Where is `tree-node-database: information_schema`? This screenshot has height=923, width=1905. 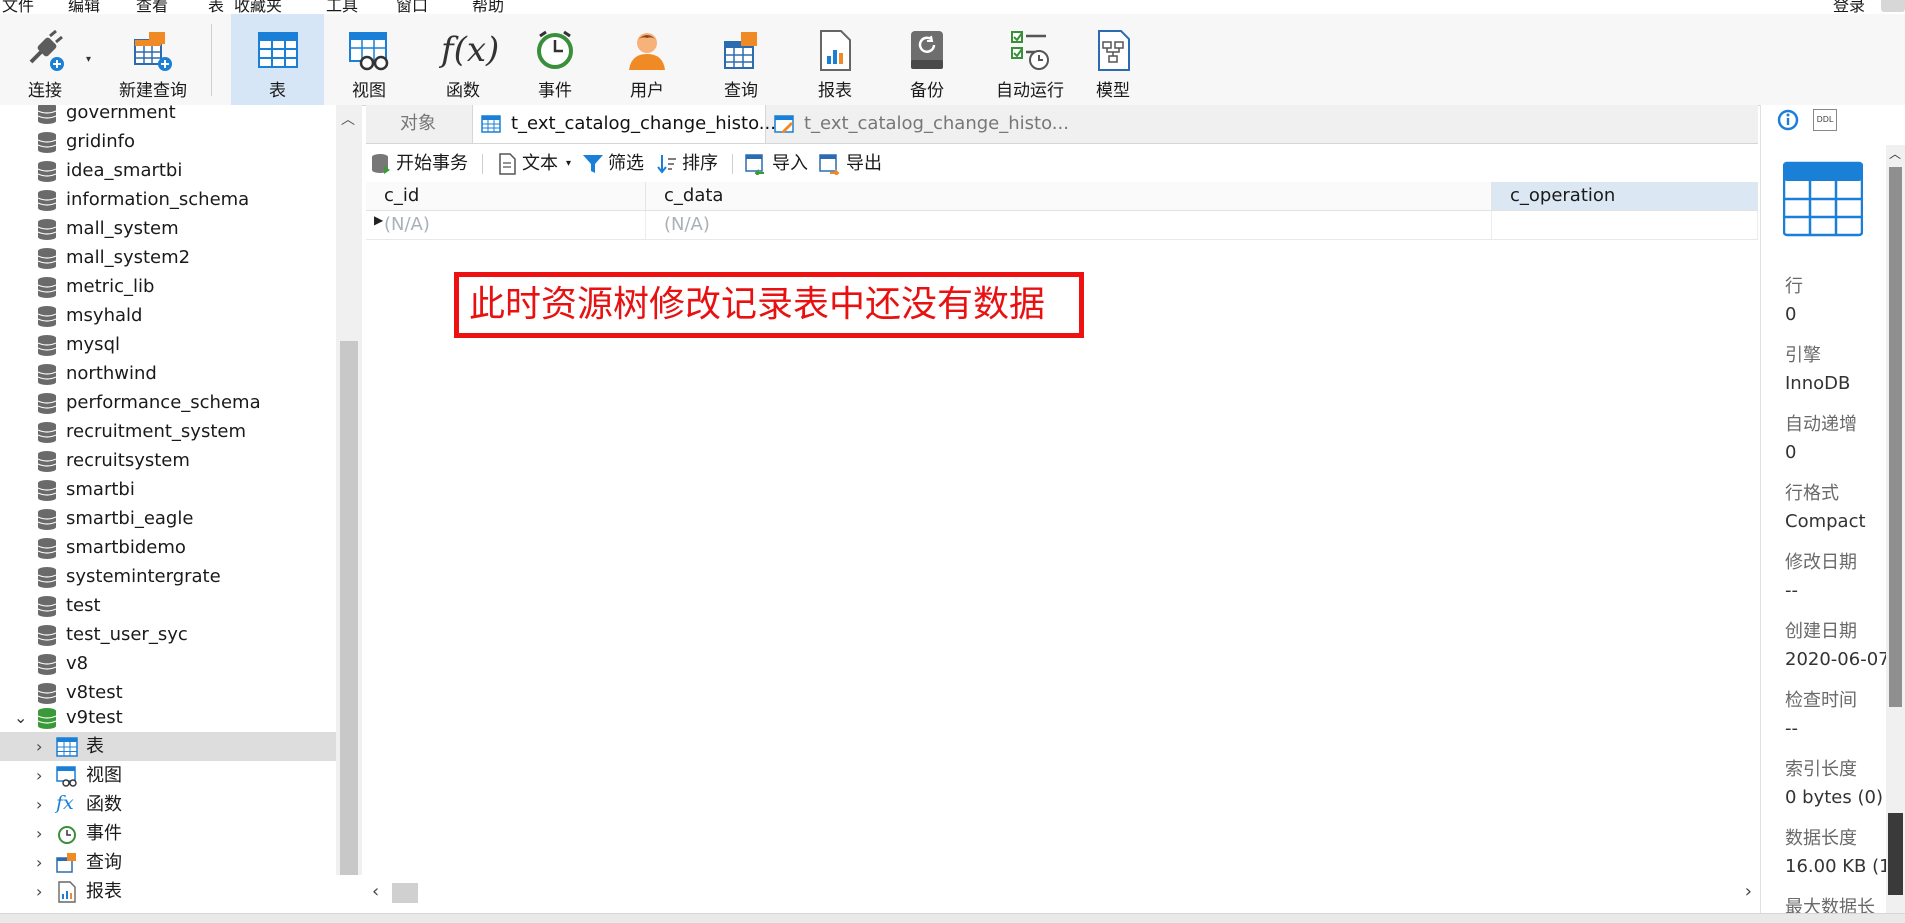
tree-node-database: information_schema is located at coordinates (168, 199).